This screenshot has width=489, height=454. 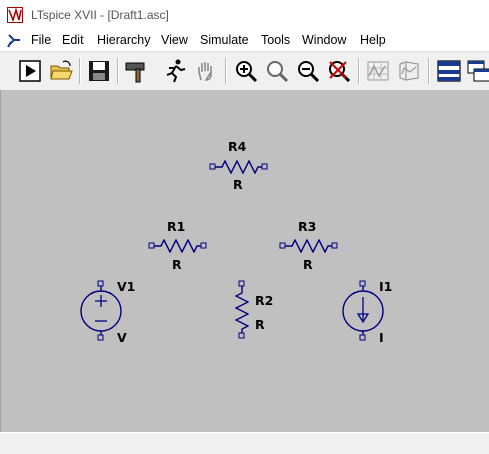 I want to click on resistor-r2, so click(x=242, y=310).